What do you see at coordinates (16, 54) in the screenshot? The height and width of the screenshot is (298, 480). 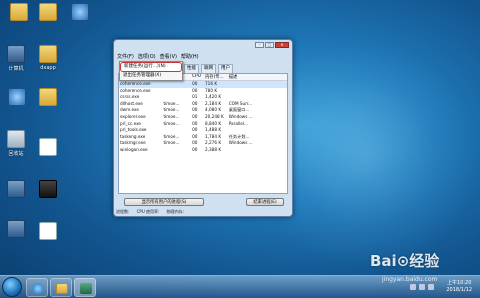 I see `computer-icon` at bounding box center [16, 54].